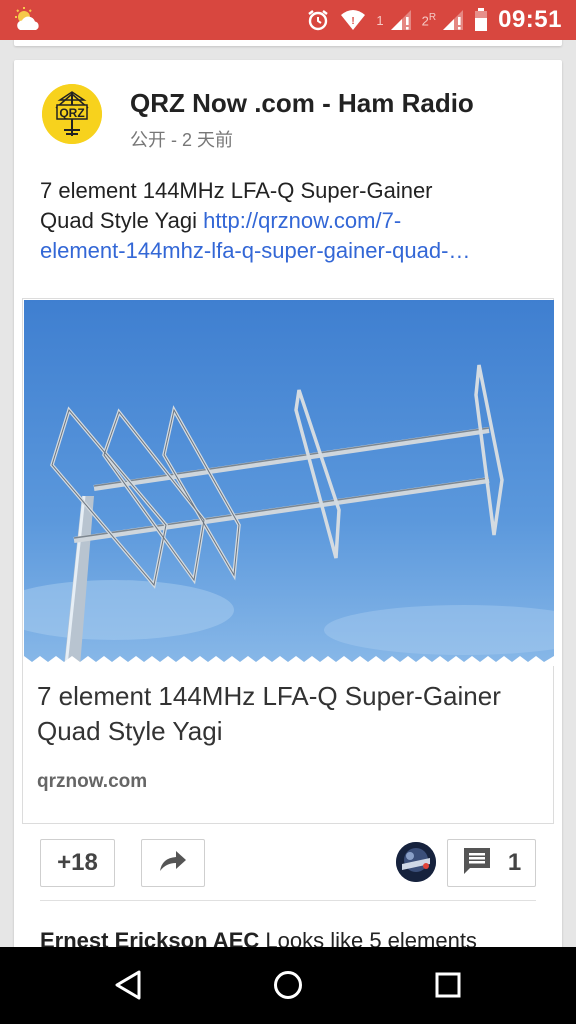 This screenshot has height=1024, width=576. Describe the element at coordinates (128, 985) in the screenshot. I see `back-icon` at that location.